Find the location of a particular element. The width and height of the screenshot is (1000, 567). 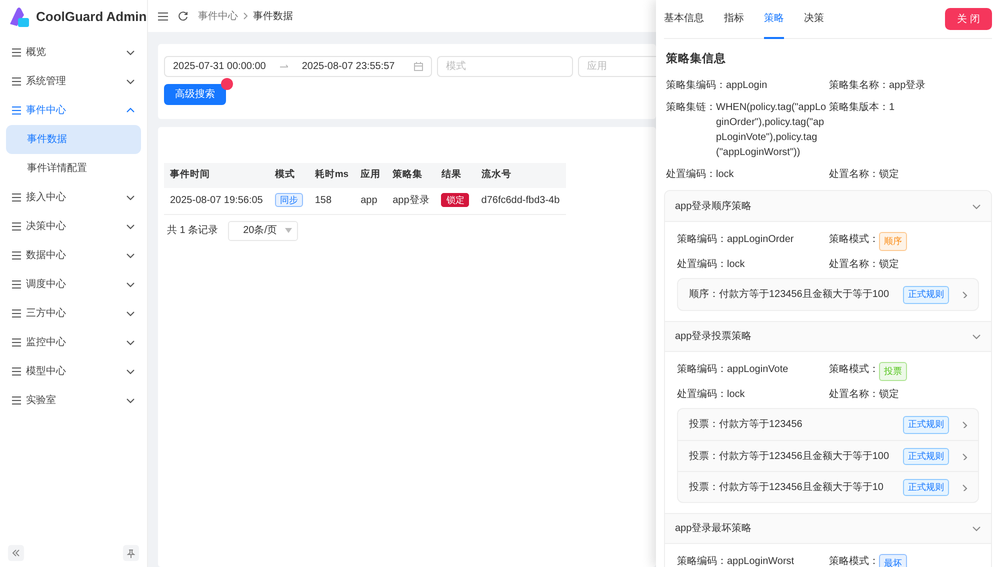

sidebar-item: 实验室 is located at coordinates (73, 400).